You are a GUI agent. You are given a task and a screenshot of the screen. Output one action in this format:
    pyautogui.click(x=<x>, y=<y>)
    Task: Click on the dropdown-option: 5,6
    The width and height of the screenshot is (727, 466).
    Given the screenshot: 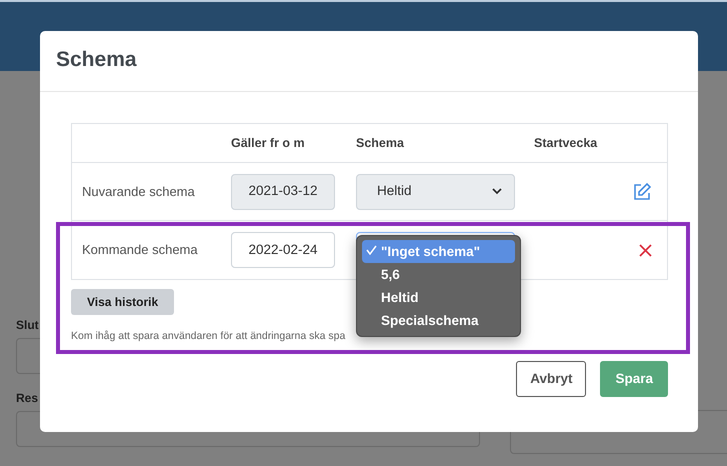 What is the action you would take?
    pyautogui.click(x=438, y=274)
    